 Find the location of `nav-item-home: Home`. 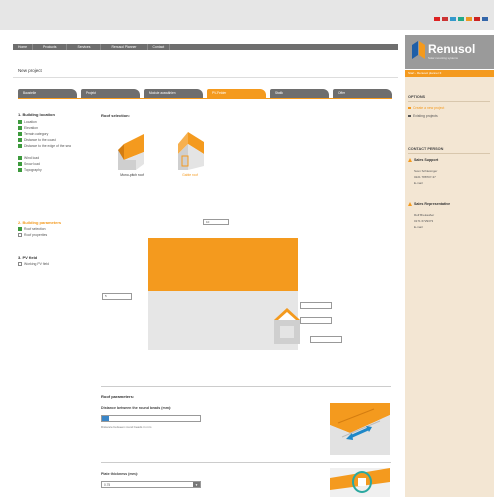

nav-item-home: Home is located at coordinates (23, 47).